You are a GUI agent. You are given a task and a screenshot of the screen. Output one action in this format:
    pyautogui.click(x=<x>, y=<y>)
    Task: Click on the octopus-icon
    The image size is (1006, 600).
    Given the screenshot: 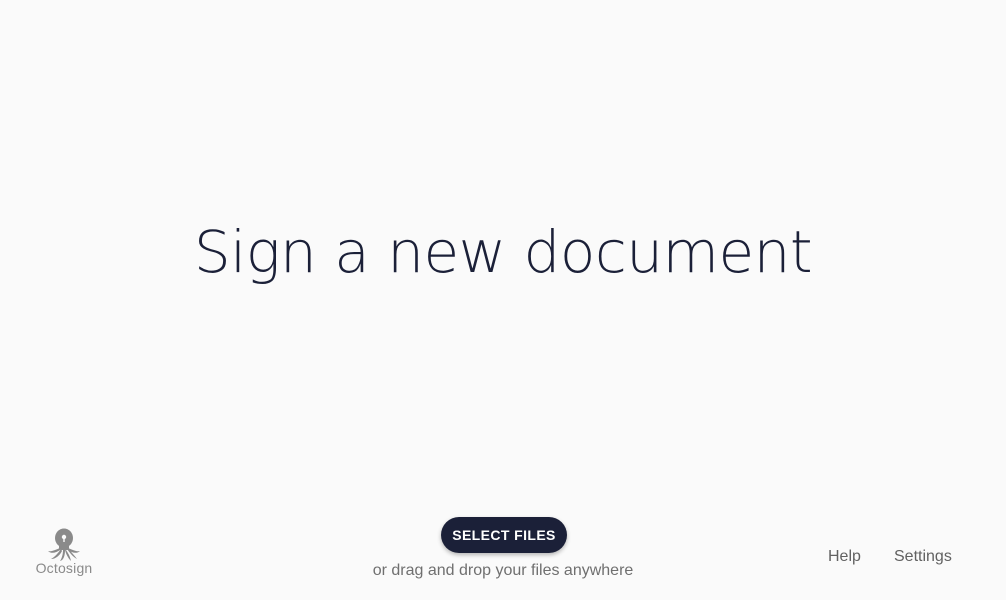 What is the action you would take?
    pyautogui.click(x=64, y=544)
    